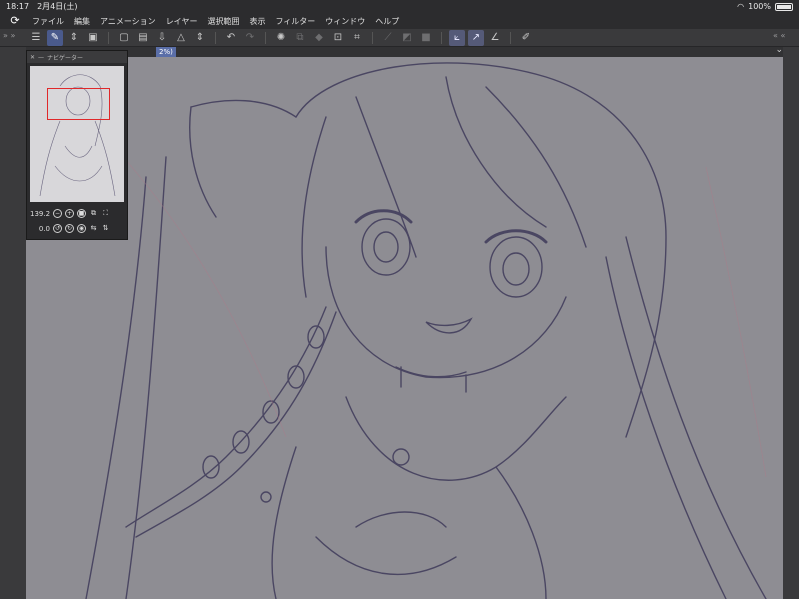  What do you see at coordinates (779, 50) in the screenshot?
I see `chevron-down-icon: ⌄` at bounding box center [779, 50].